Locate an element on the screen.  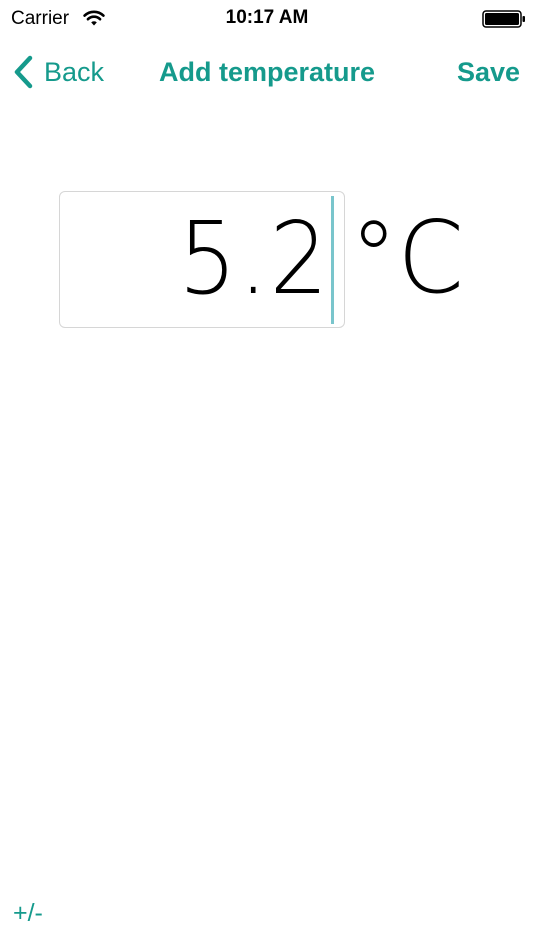
save-button: Save is located at coordinates (488, 72).